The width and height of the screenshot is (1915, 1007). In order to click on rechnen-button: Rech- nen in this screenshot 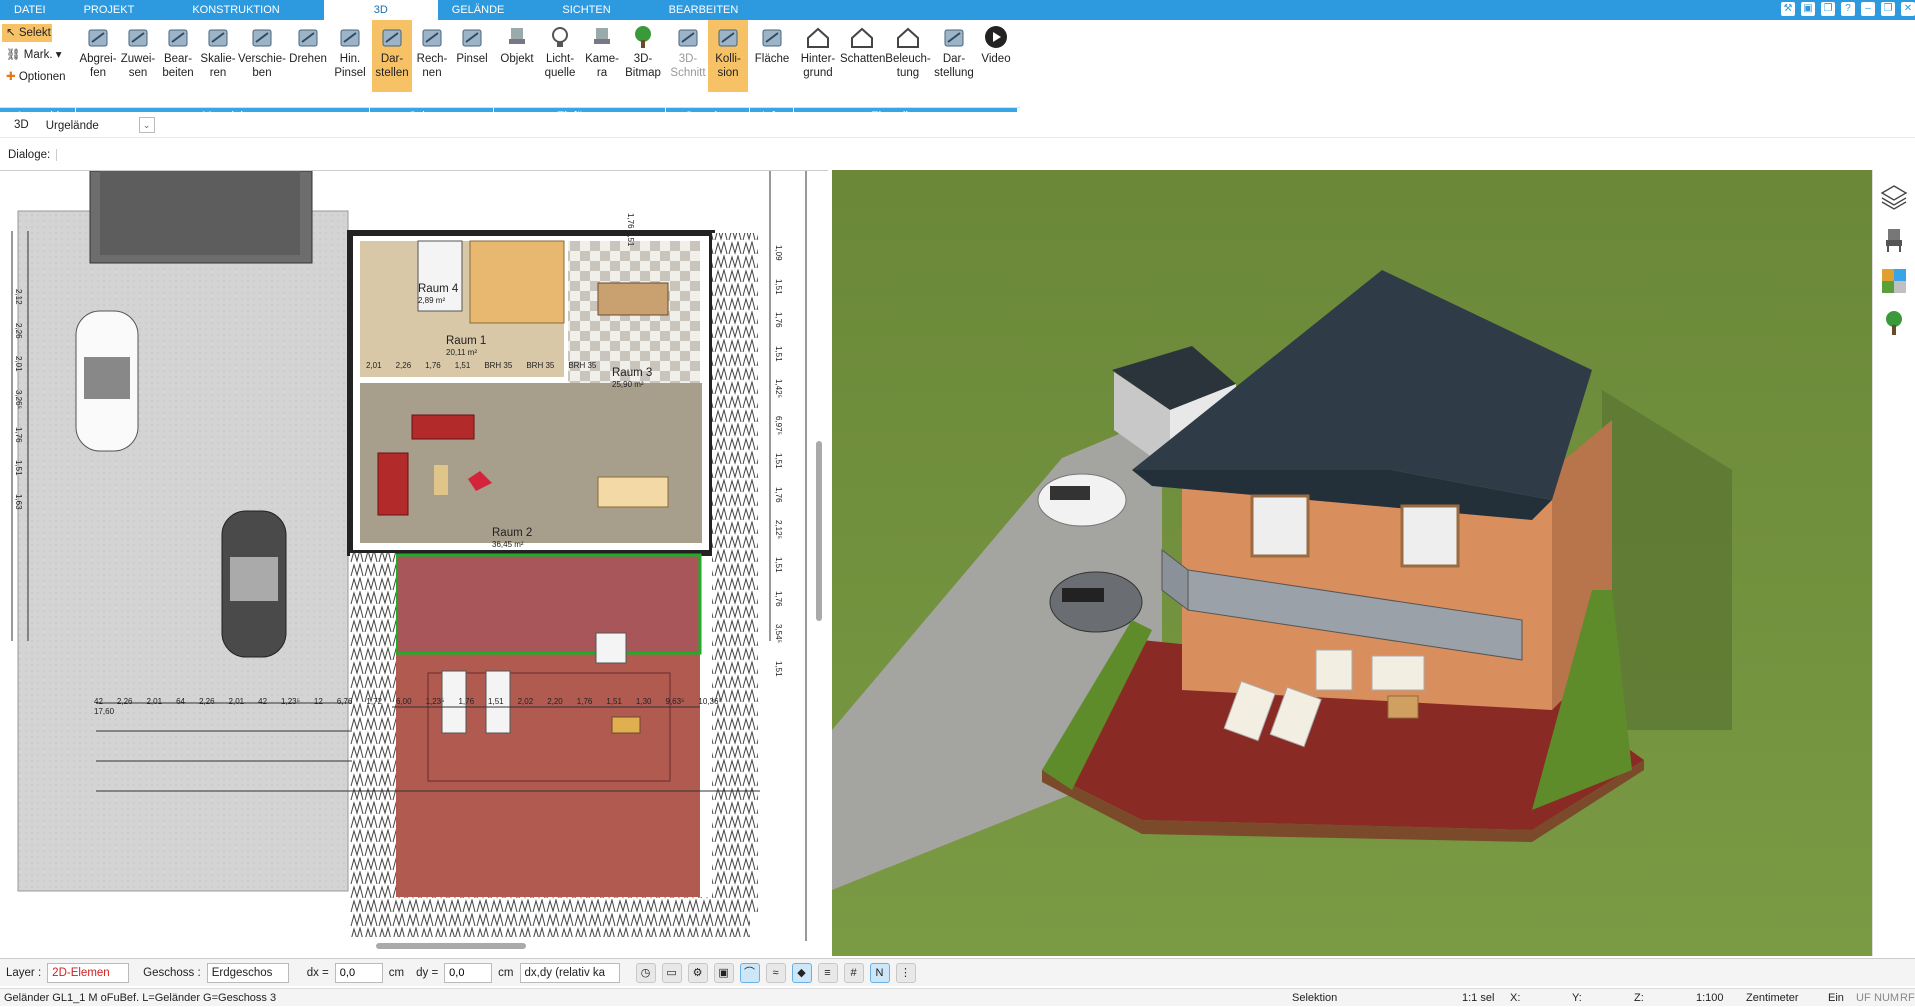, I will do `click(432, 56)`.